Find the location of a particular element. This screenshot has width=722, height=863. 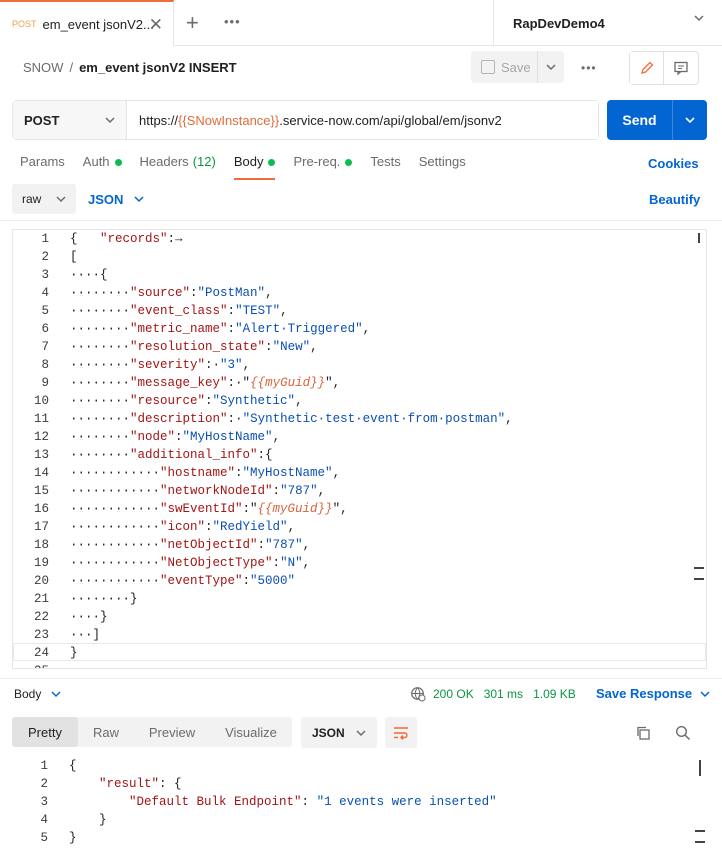

tab-label: Tests is located at coordinates (385, 161).